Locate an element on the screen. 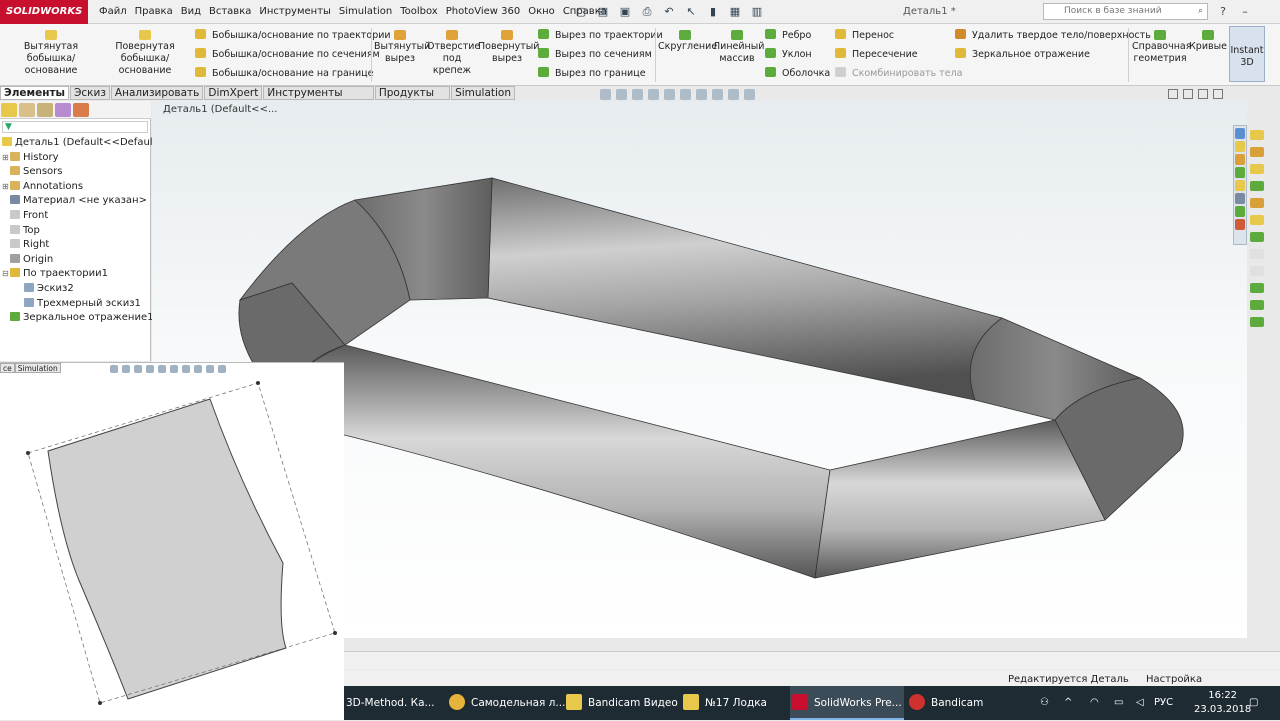 The width and height of the screenshot is (1280, 721). chrome-icon is located at coordinates (457, 702).